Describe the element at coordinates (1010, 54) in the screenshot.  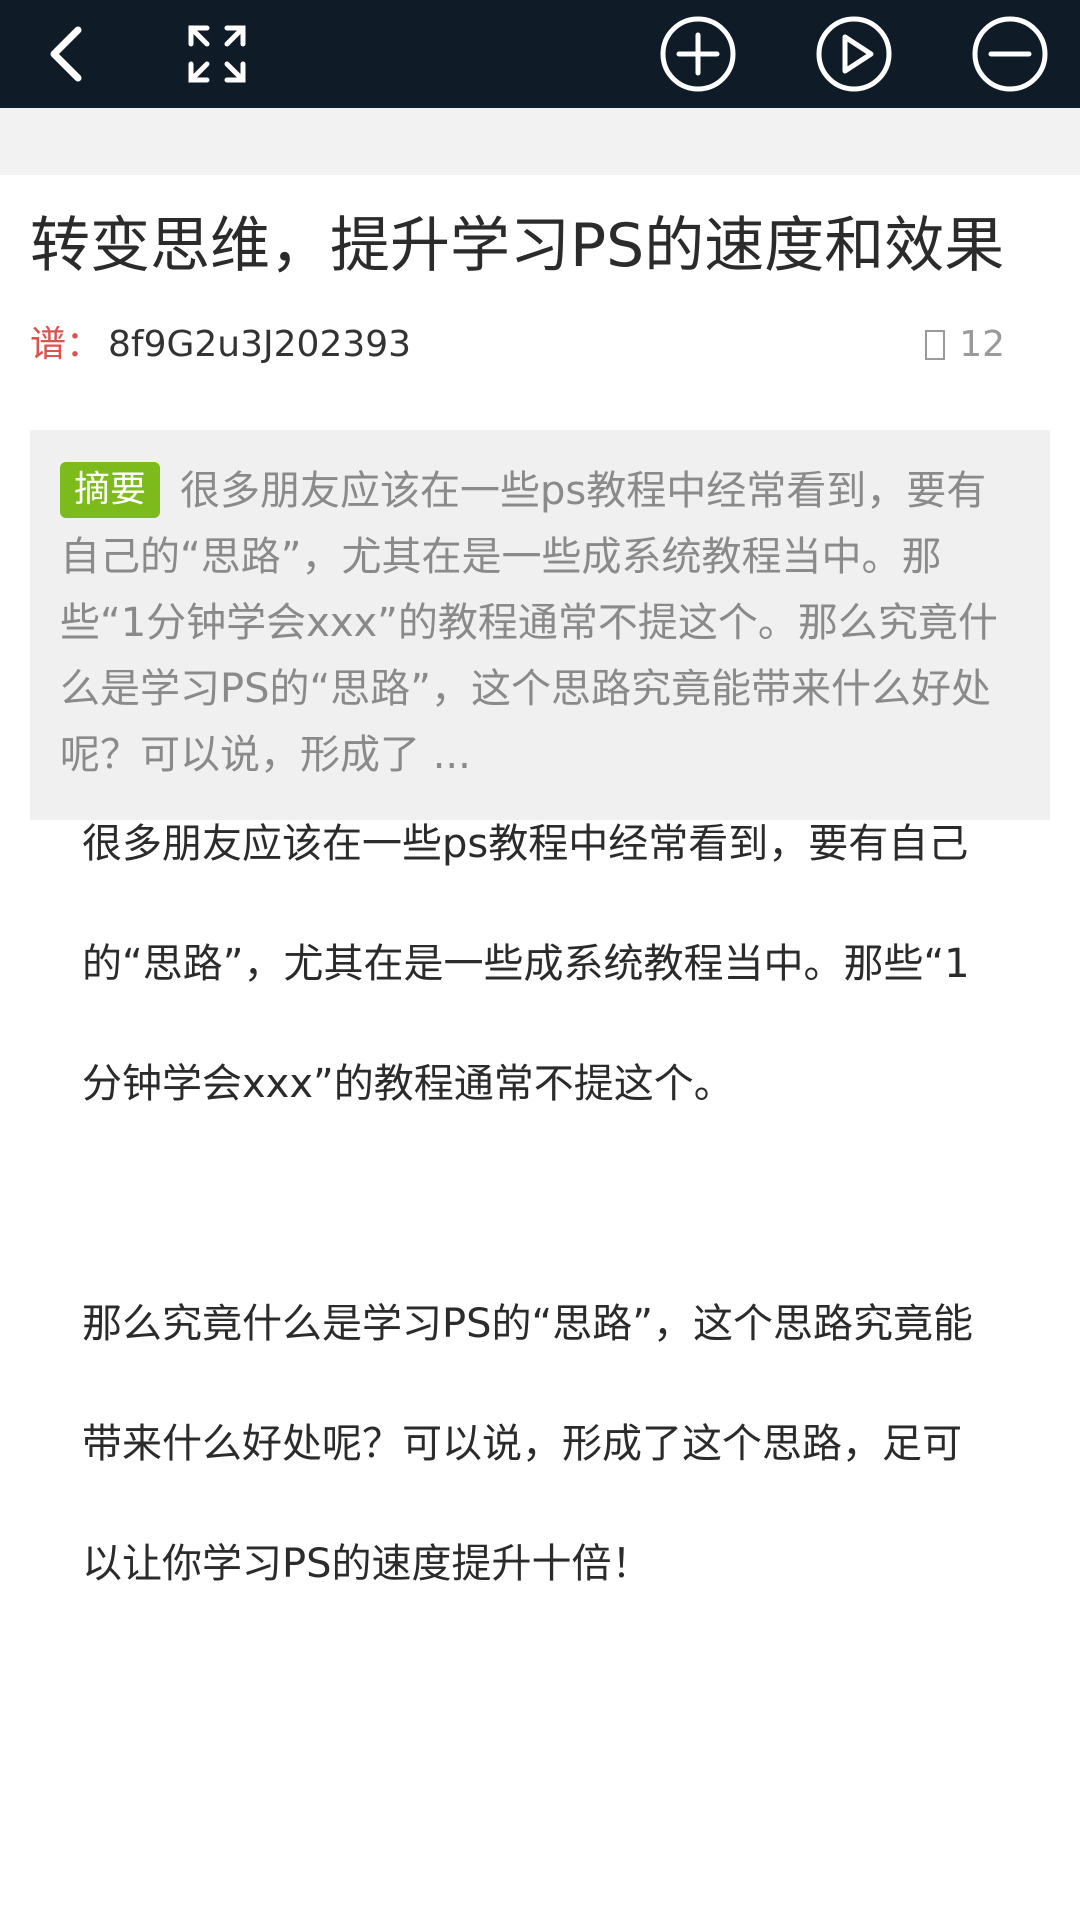
I see `zoom-out-icon` at that location.